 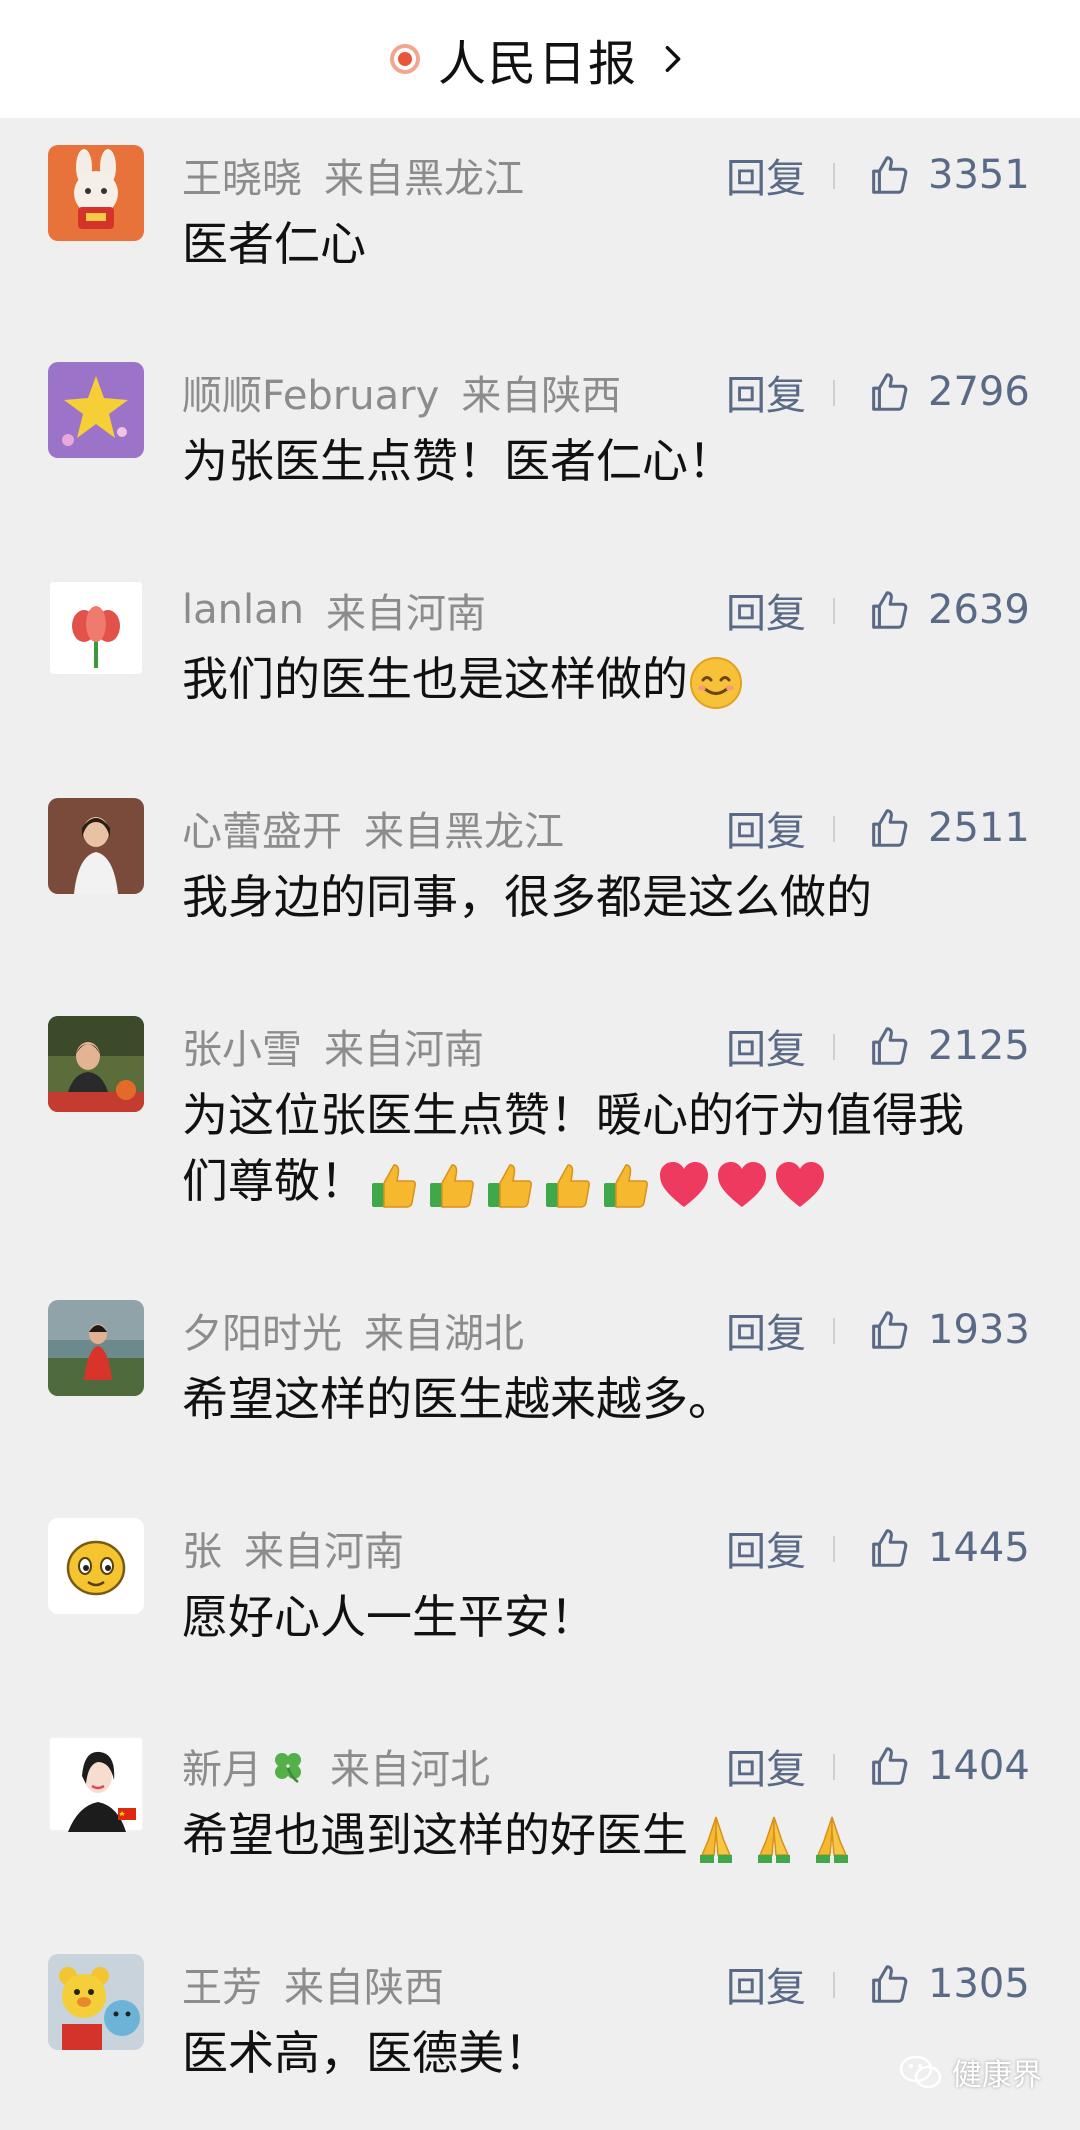 I want to click on comment-text: 希望这样的医生越来越多。, so click(x=458, y=1399).